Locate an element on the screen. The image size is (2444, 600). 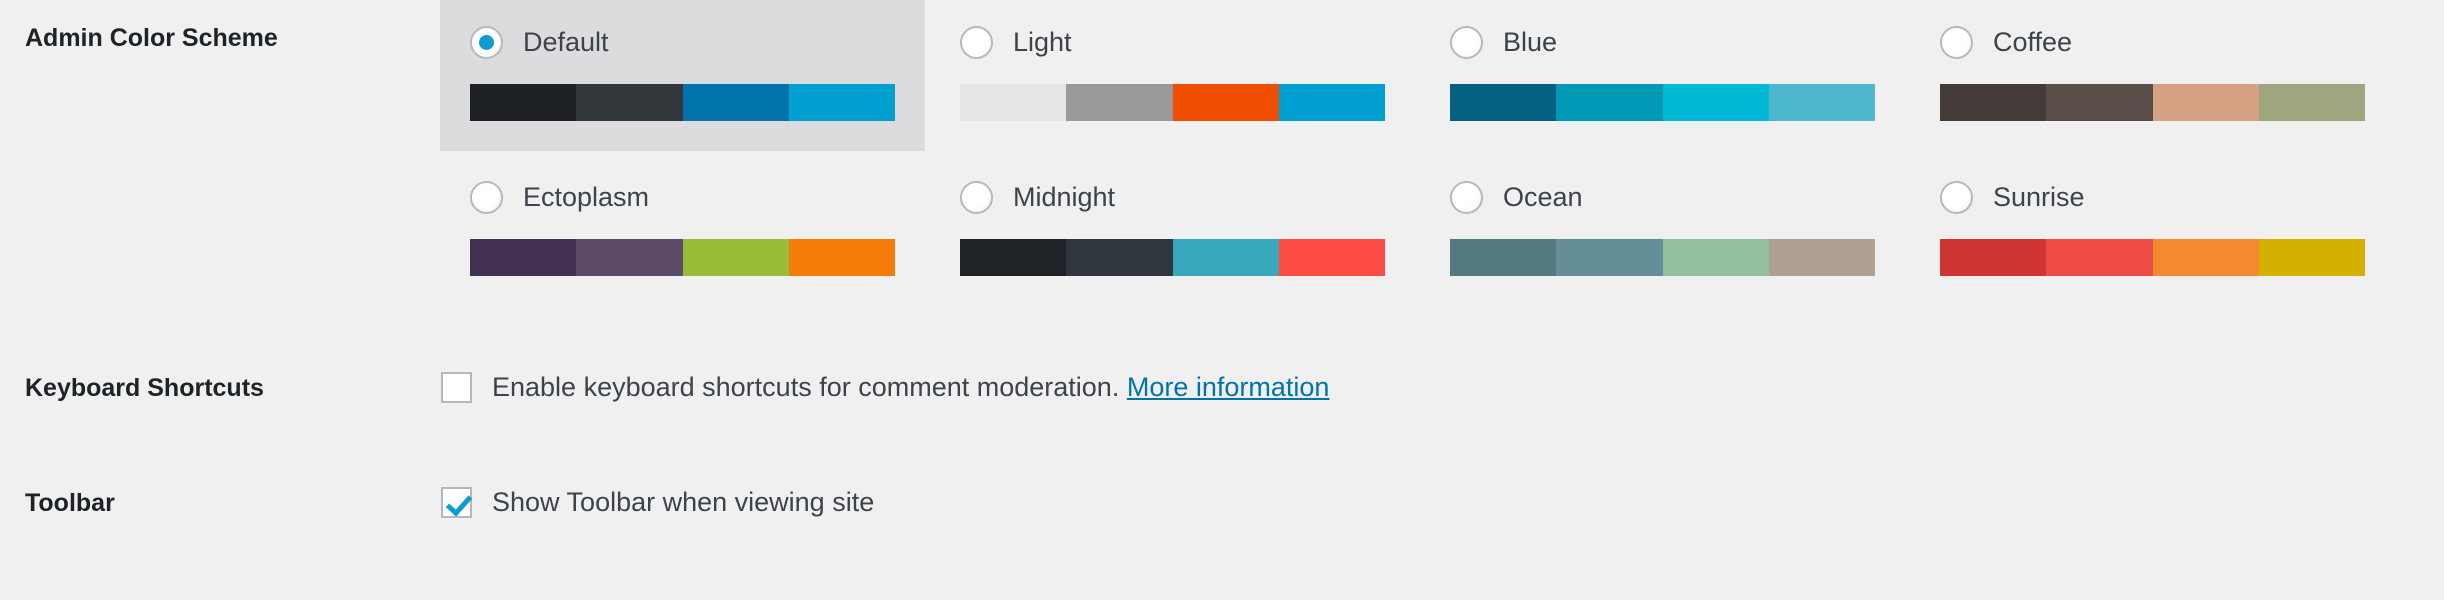
color-scheme-option-ocean: Ocean is located at coordinates (1662, 230).